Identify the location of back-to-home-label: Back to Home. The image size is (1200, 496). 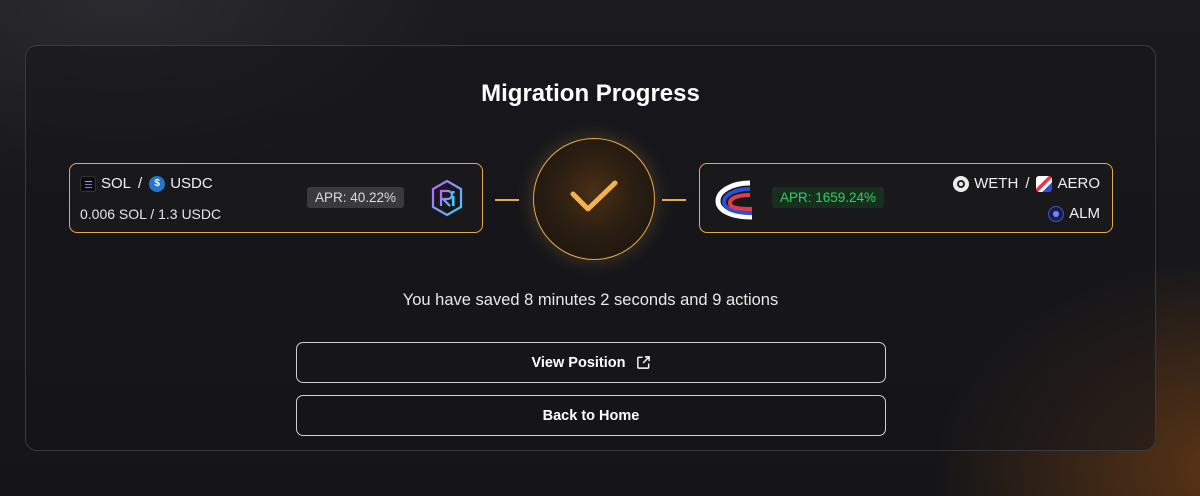
(591, 415).